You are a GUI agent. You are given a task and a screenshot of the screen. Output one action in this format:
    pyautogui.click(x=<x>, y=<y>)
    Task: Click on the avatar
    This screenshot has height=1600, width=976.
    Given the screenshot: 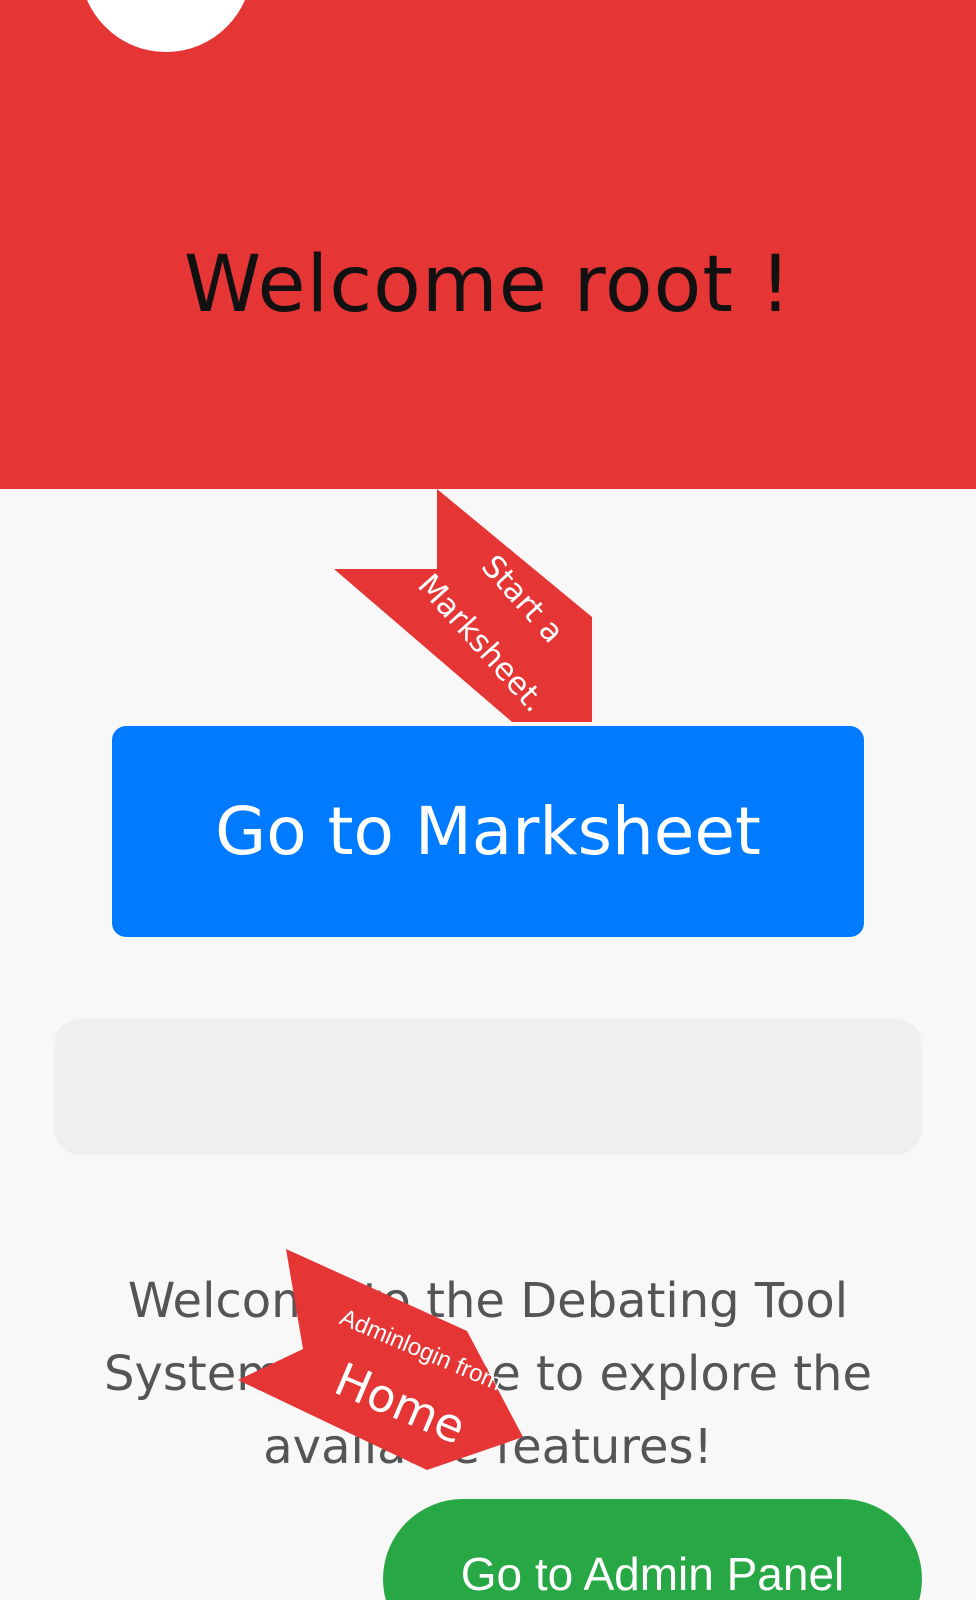 What is the action you would take?
    pyautogui.click(x=166, y=26)
    